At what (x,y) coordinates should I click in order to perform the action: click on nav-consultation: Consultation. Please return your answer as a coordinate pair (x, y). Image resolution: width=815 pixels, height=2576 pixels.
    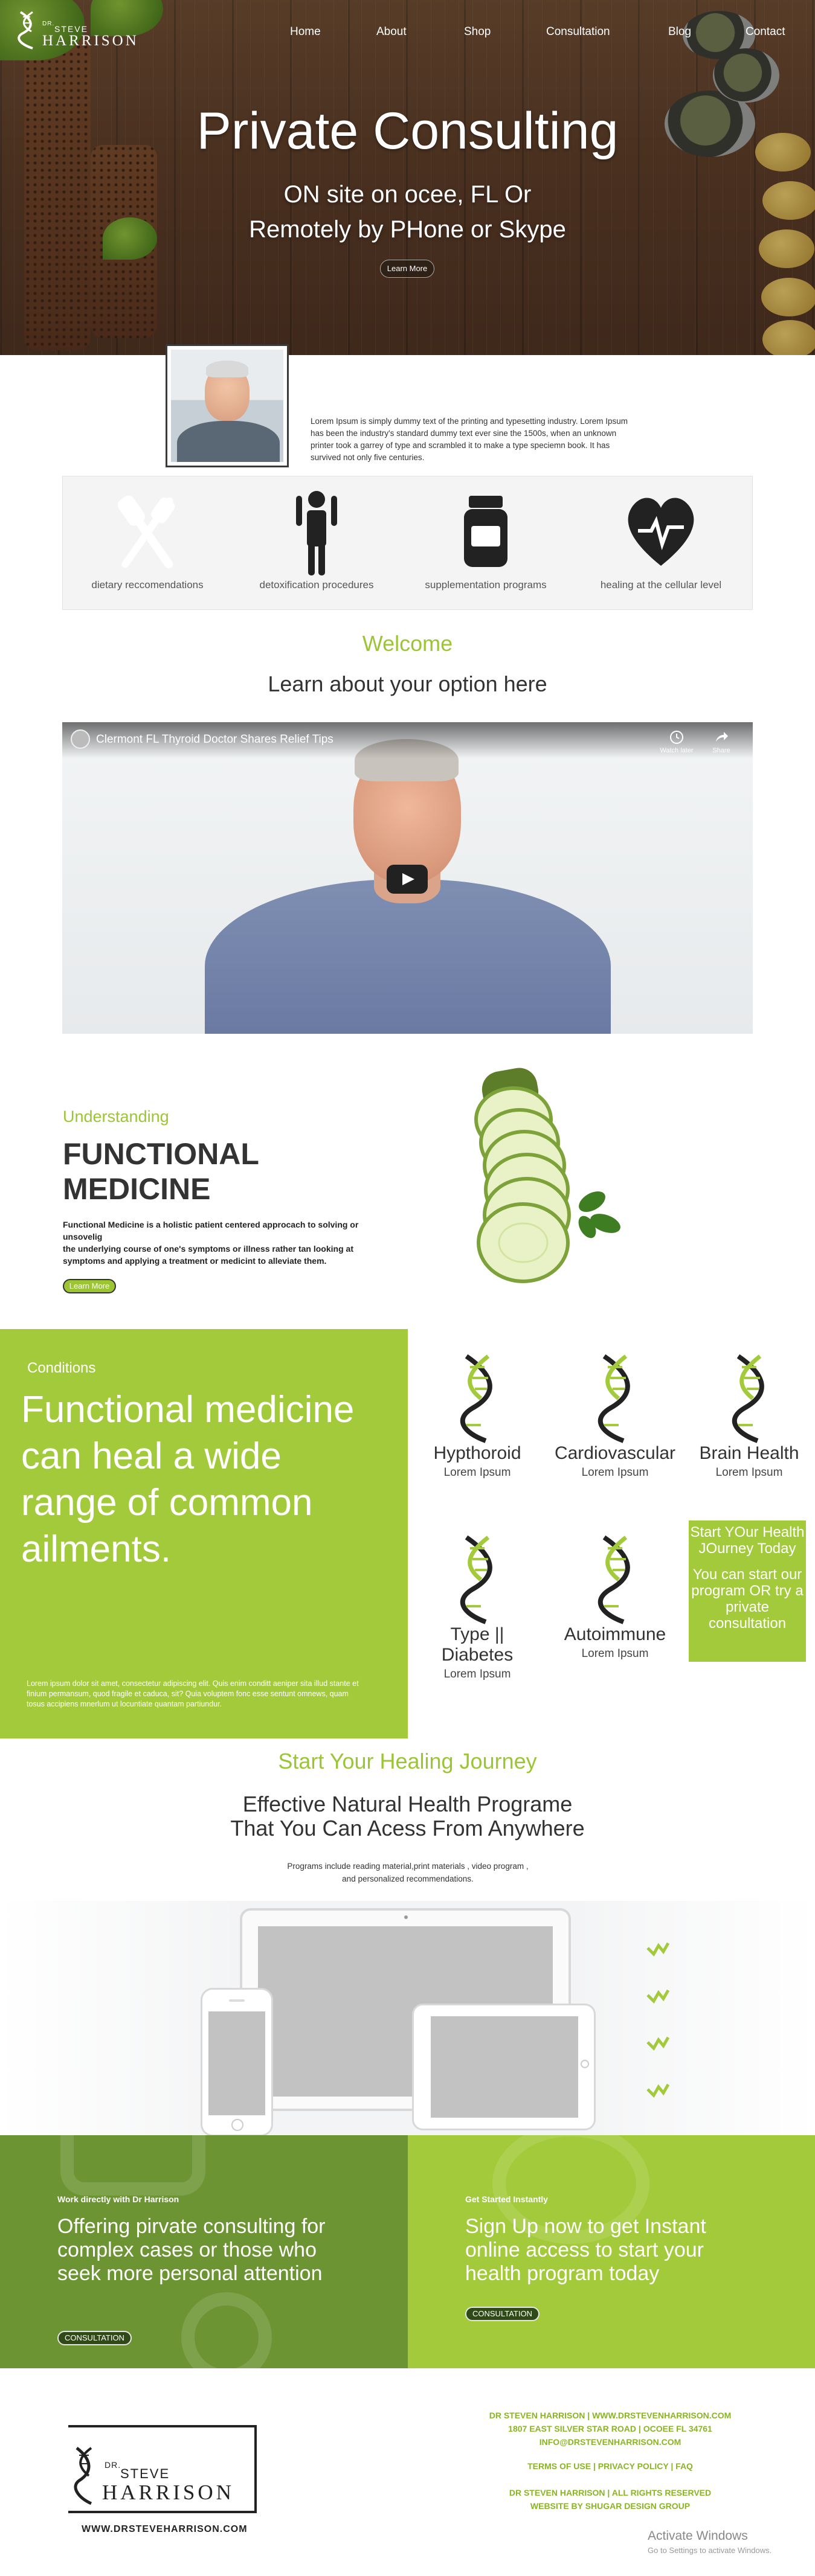
    Looking at the image, I should click on (578, 32).